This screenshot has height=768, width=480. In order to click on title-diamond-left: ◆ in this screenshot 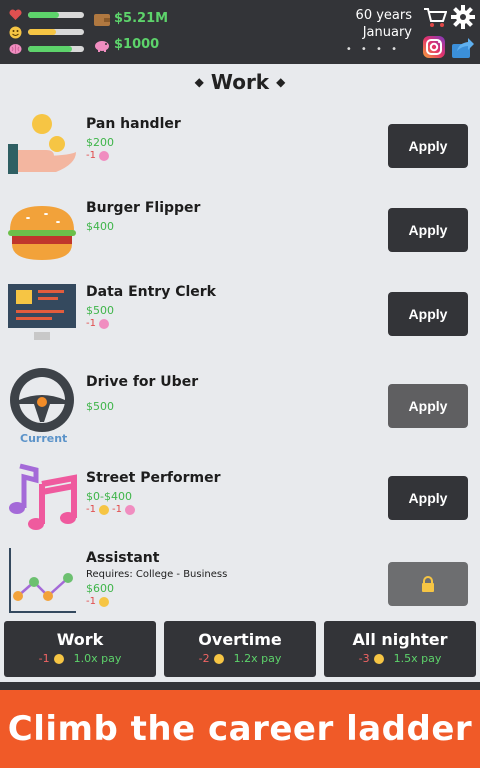, I will do `click(199, 82)`.